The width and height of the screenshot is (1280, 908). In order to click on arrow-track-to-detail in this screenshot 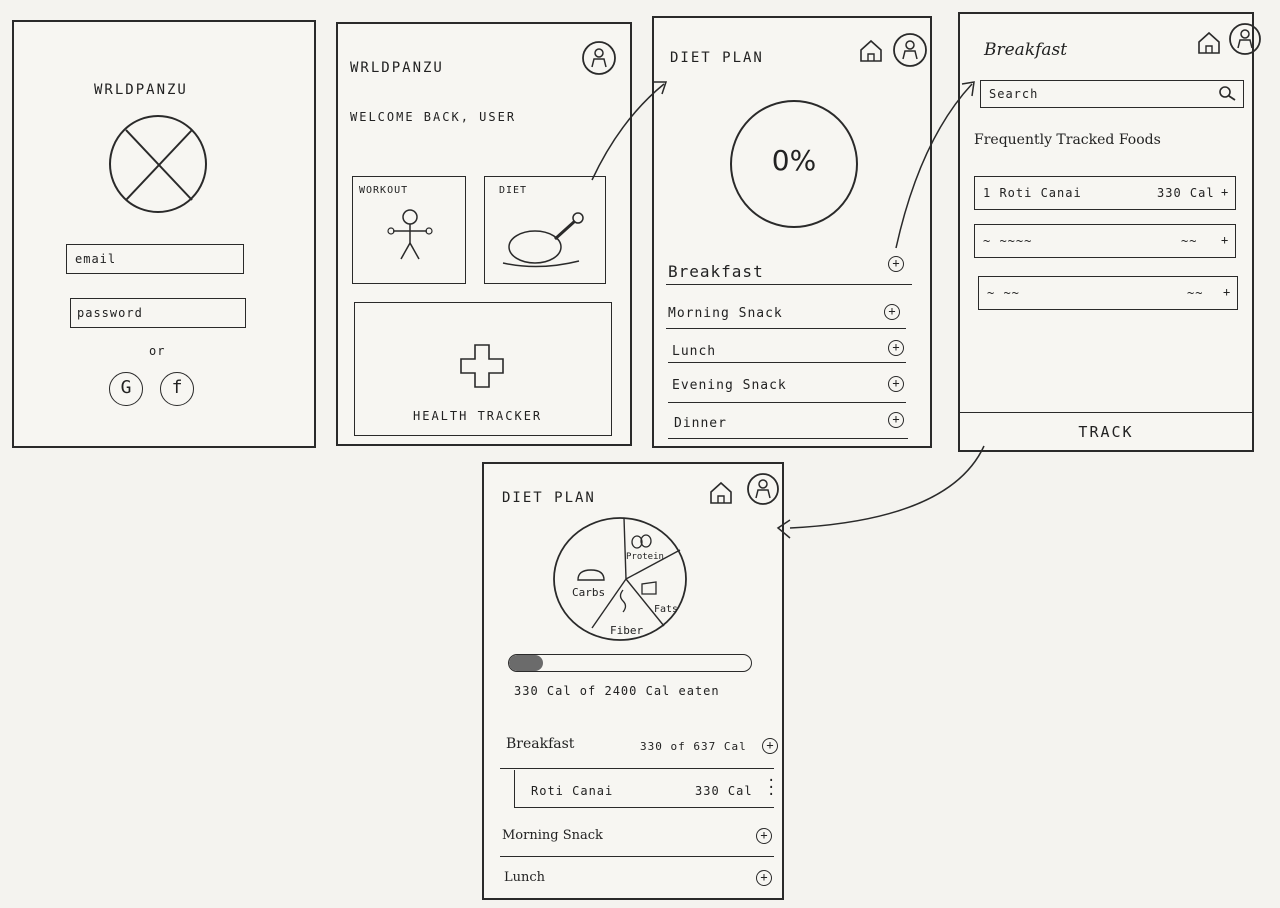, I will do `click(887, 487)`.